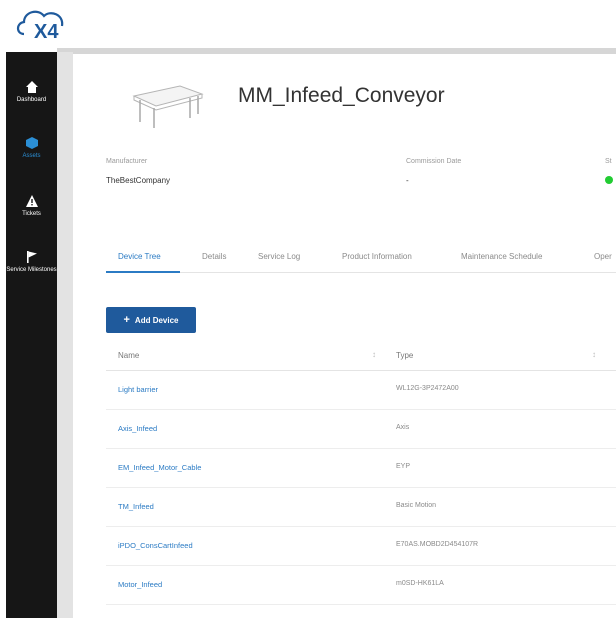  What do you see at coordinates (139, 256) in the screenshot?
I see `tab-device-tree: Device Tree` at bounding box center [139, 256].